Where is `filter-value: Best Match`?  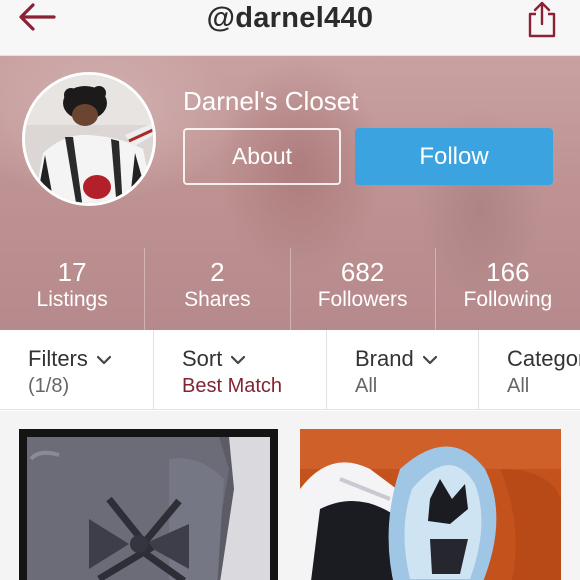 filter-value: Best Match is located at coordinates (232, 386).